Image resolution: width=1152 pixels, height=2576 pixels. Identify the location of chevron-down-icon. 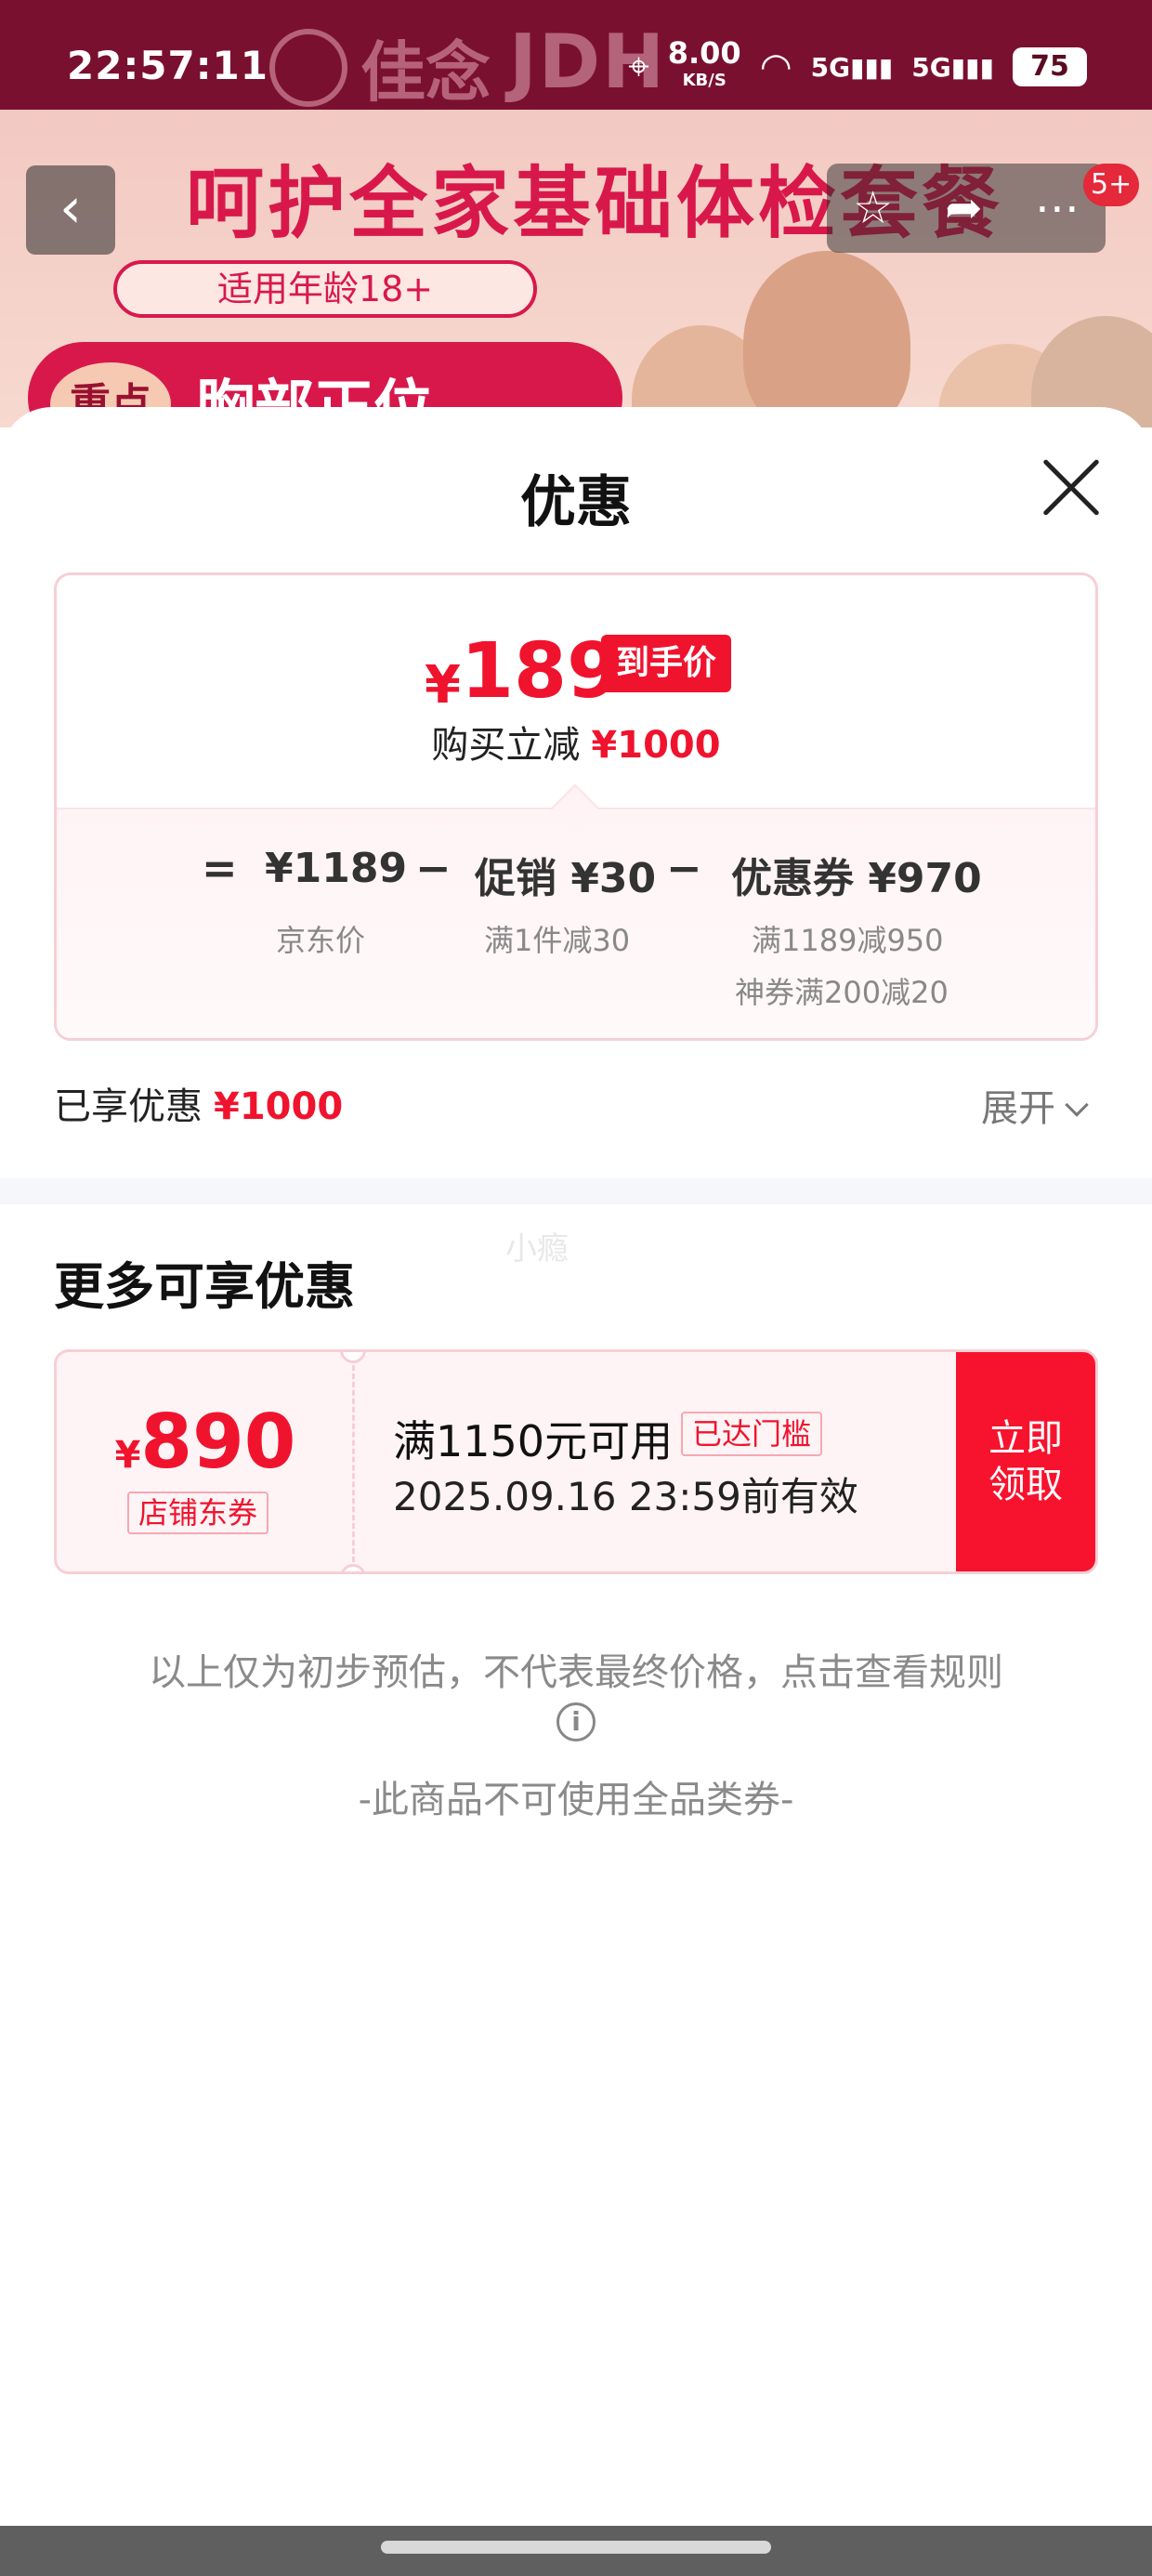
(1077, 1105).